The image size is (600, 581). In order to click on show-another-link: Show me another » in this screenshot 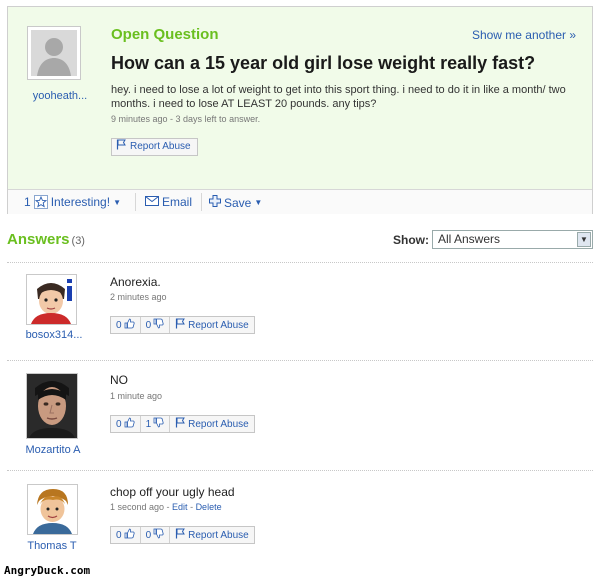, I will do `click(524, 35)`.